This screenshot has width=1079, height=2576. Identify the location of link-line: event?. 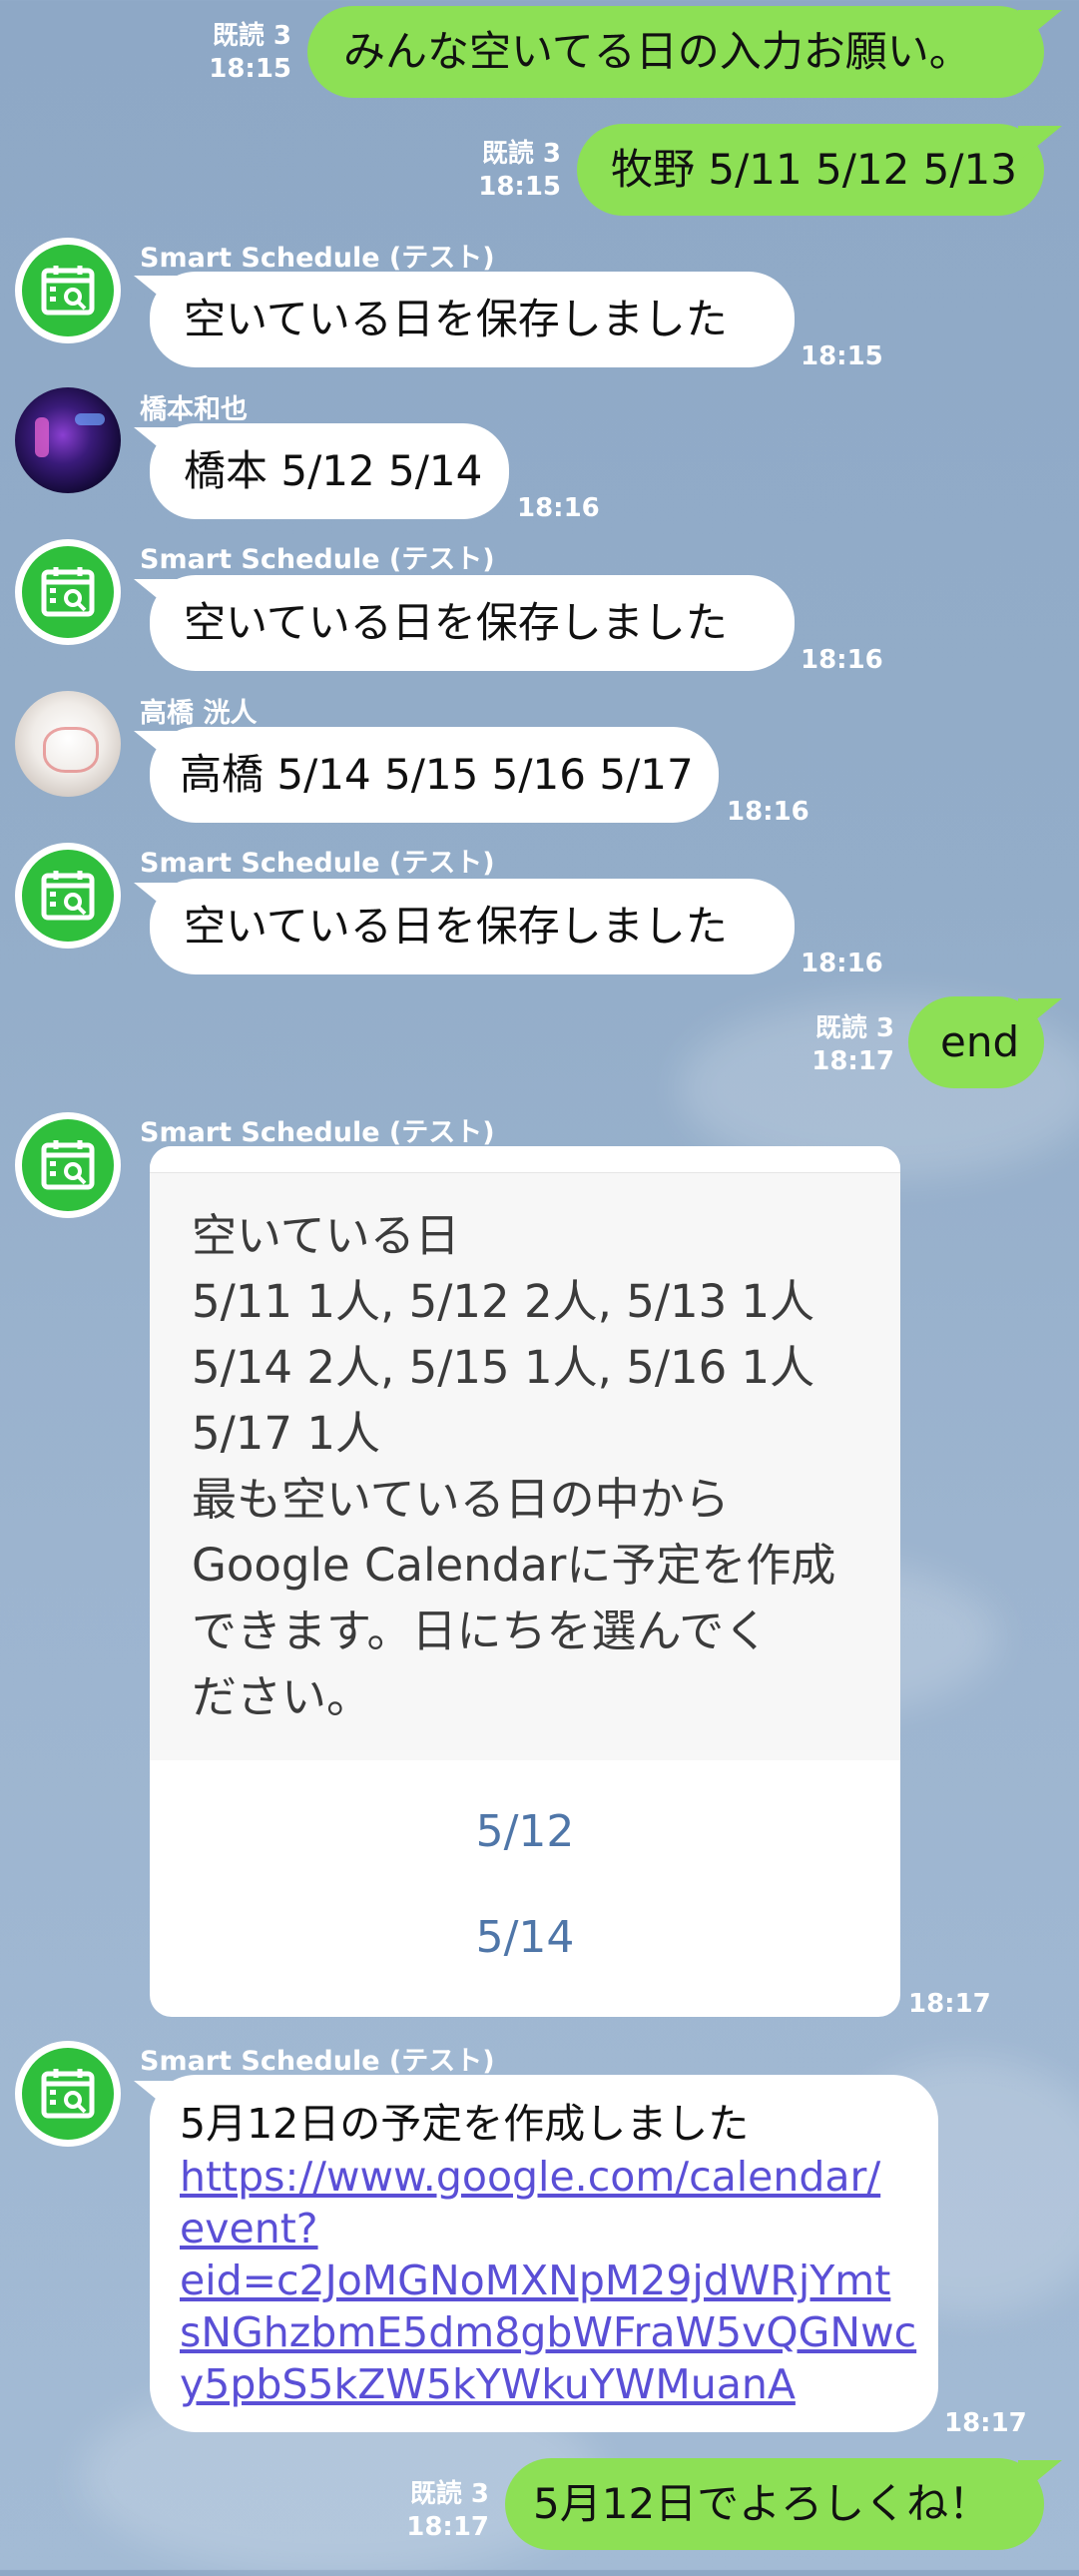
(249, 2229).